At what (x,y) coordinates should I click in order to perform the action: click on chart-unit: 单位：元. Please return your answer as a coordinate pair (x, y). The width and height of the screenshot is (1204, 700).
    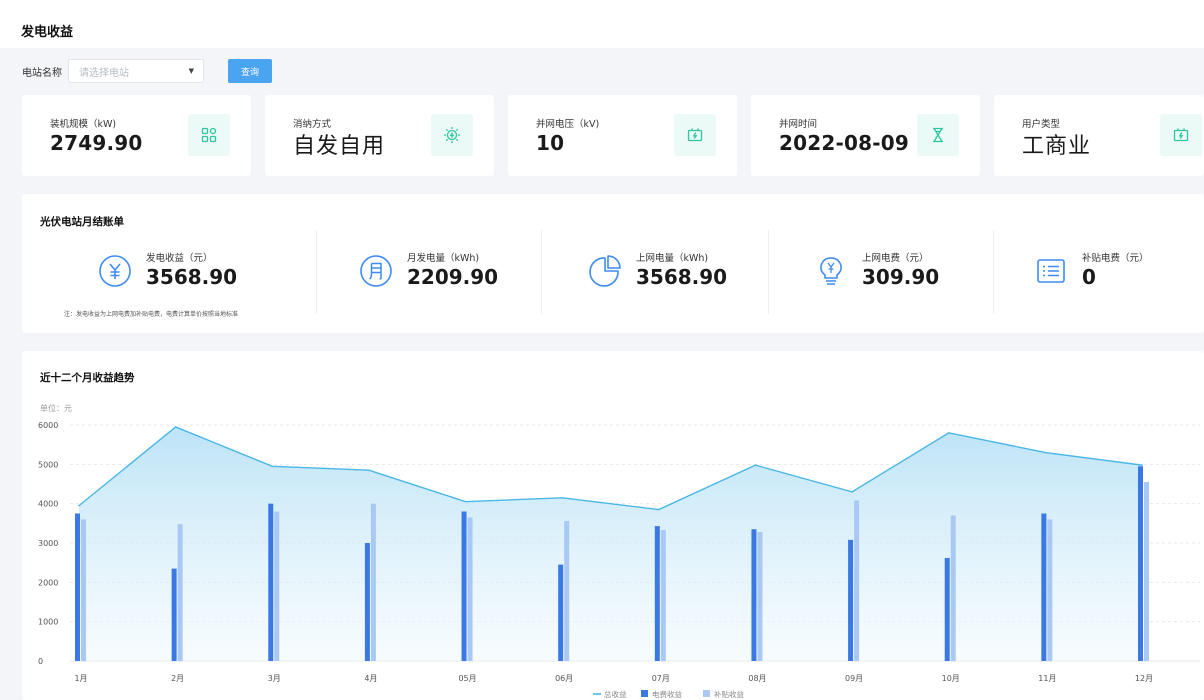
    Looking at the image, I should click on (56, 408).